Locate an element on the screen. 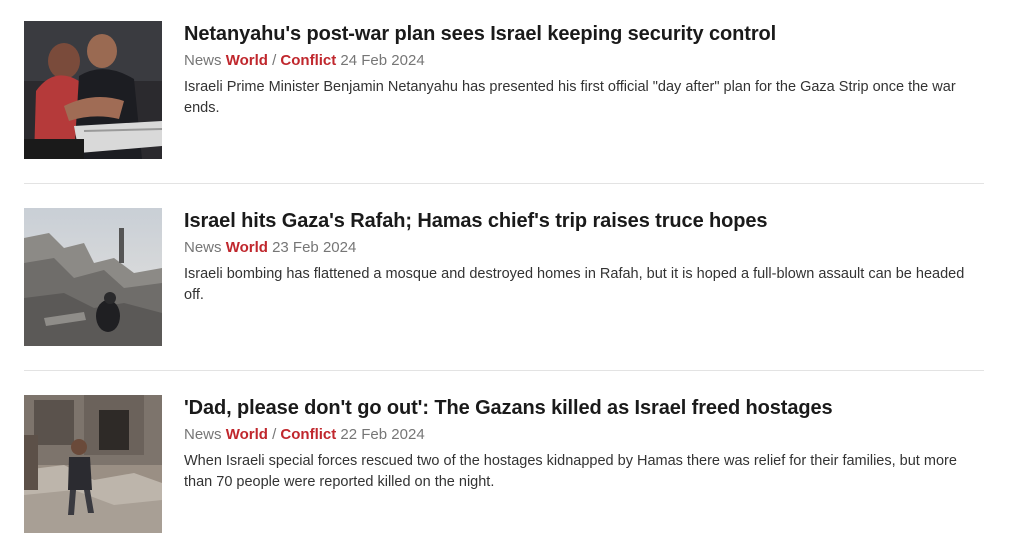  article-meta: News World / Conflict 24 Feb 2024 is located at coordinates (584, 61).